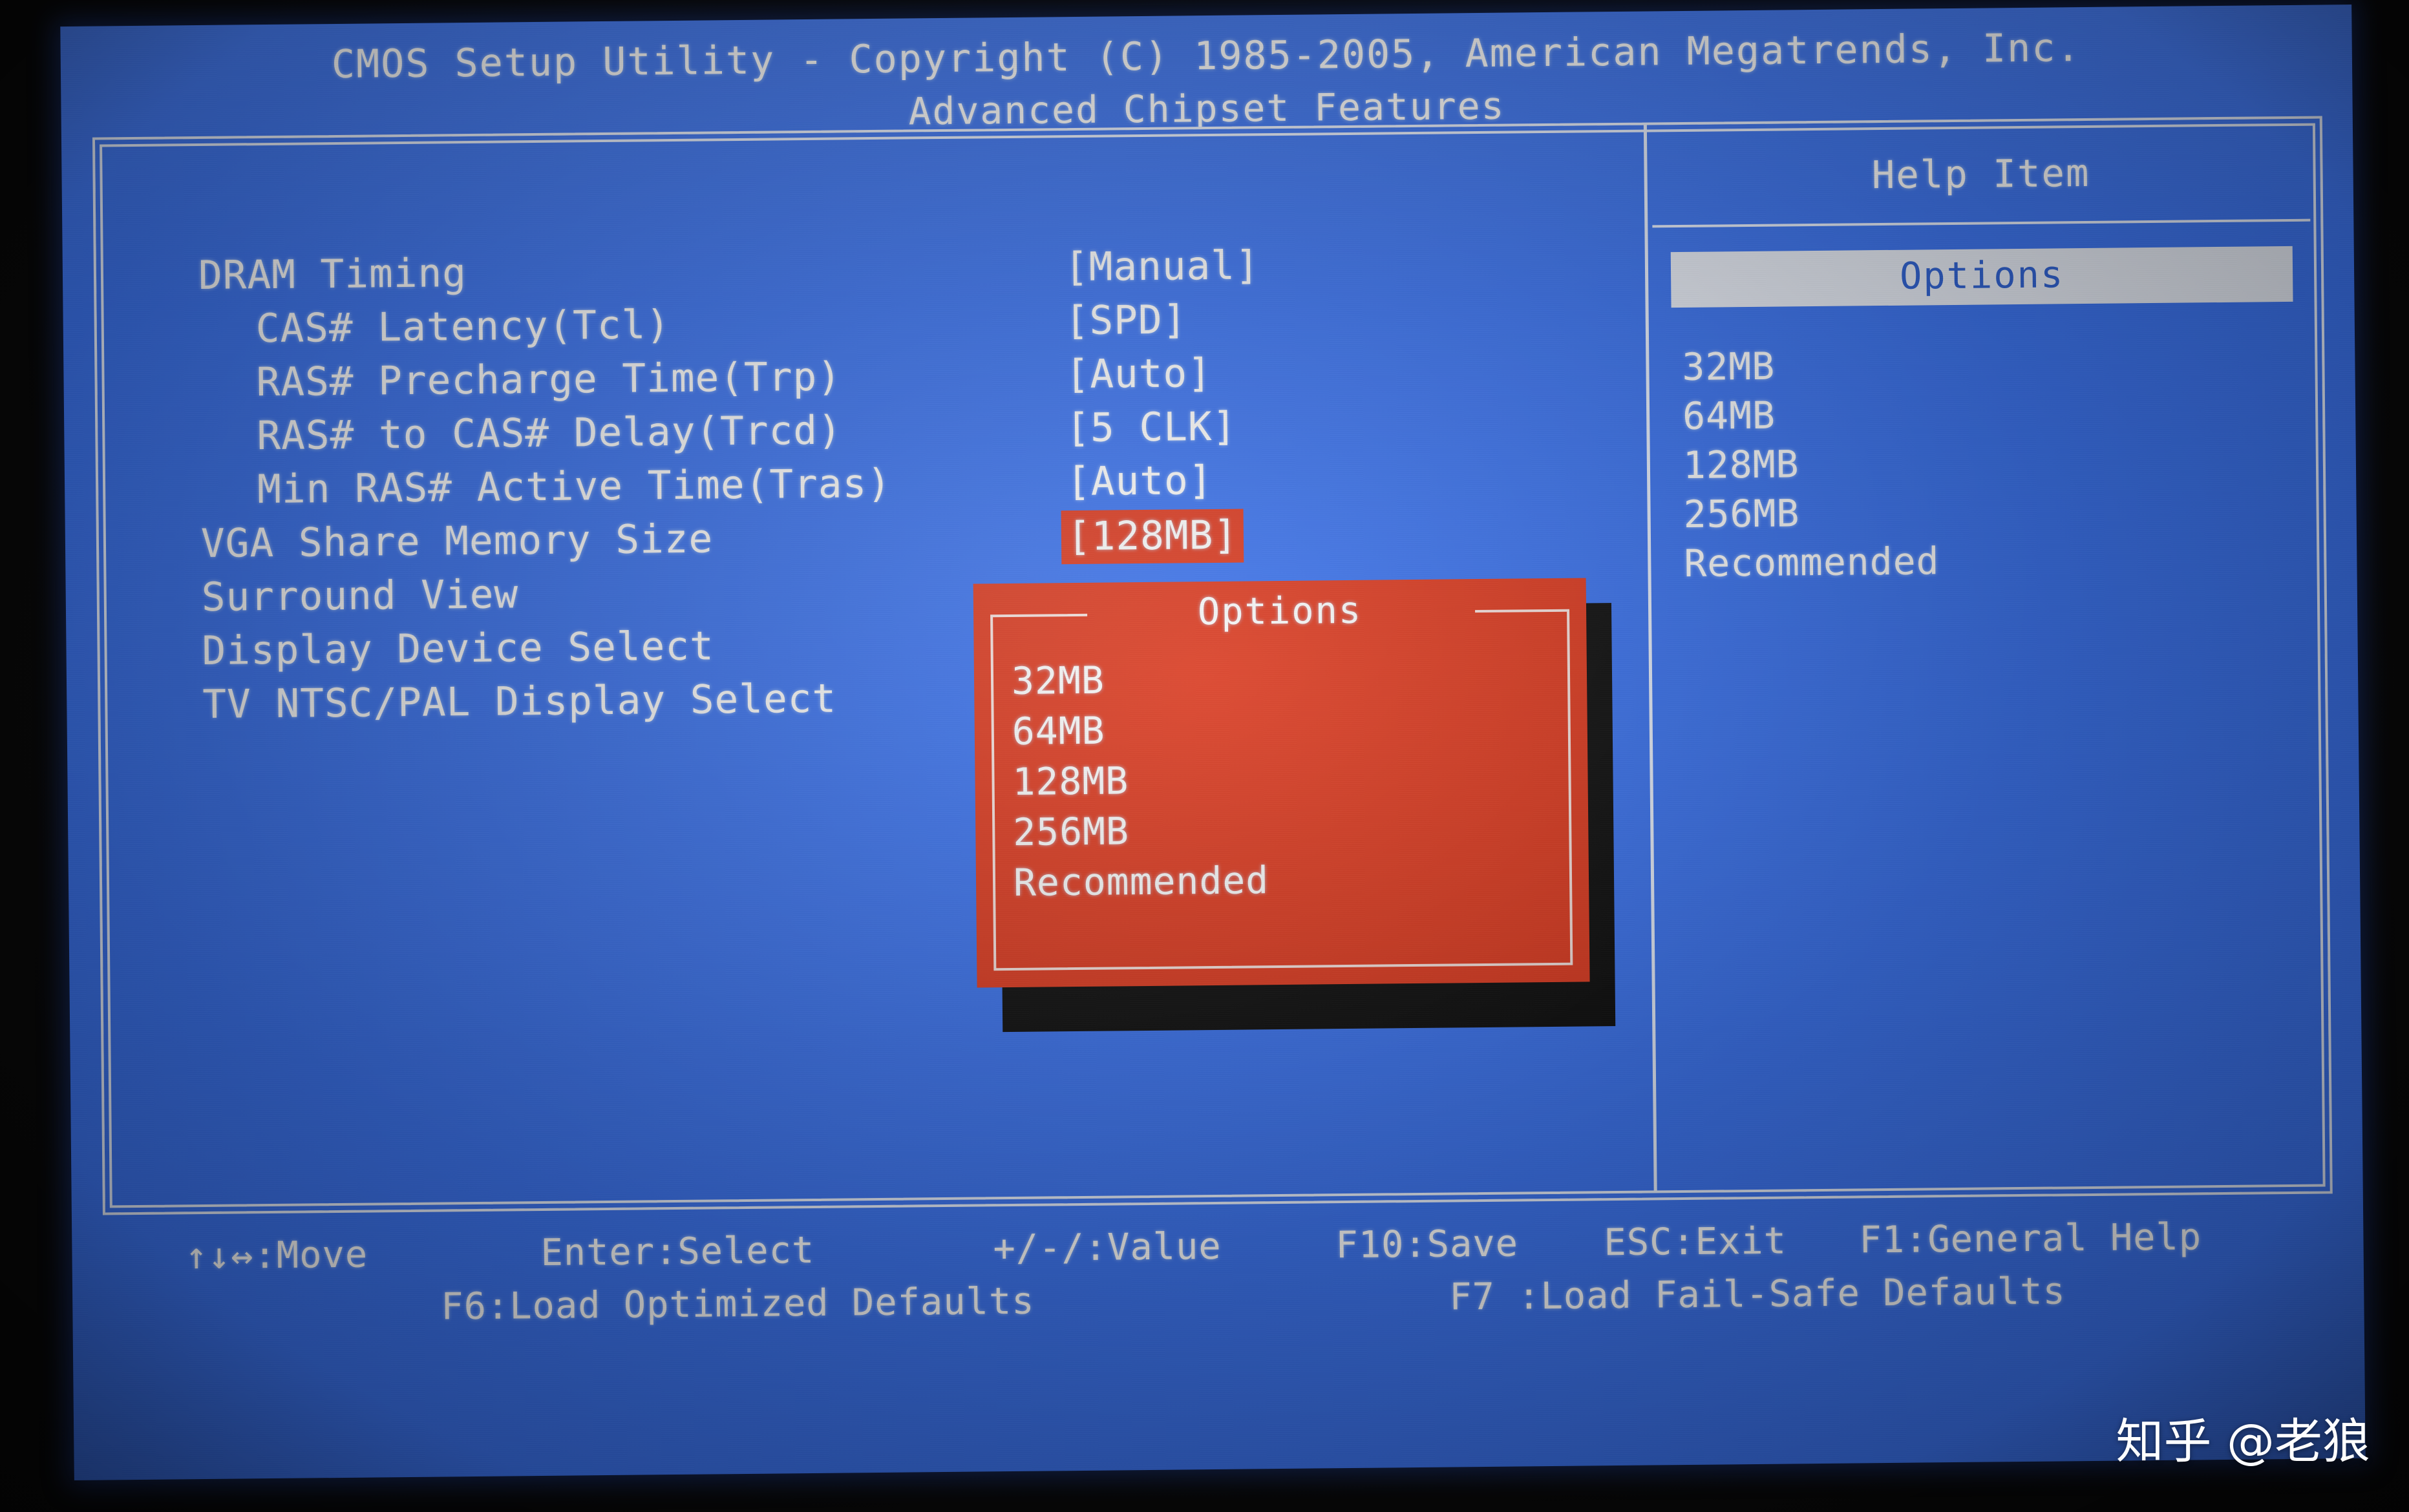  I want to click on setting-row: CAS# Latency(Tcl) [SPD], so click(693, 329).